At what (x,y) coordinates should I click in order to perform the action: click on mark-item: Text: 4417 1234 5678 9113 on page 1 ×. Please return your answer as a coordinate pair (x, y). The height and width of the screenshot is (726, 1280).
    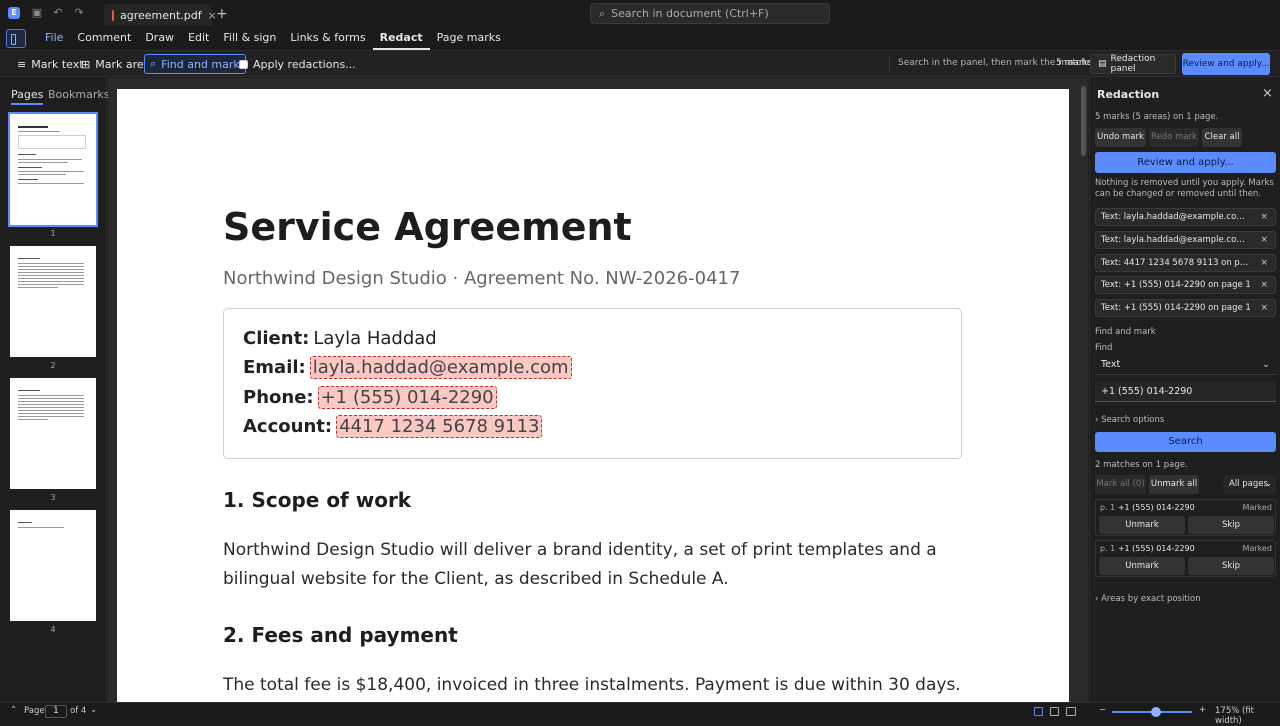
    Looking at the image, I should click on (1185, 263).